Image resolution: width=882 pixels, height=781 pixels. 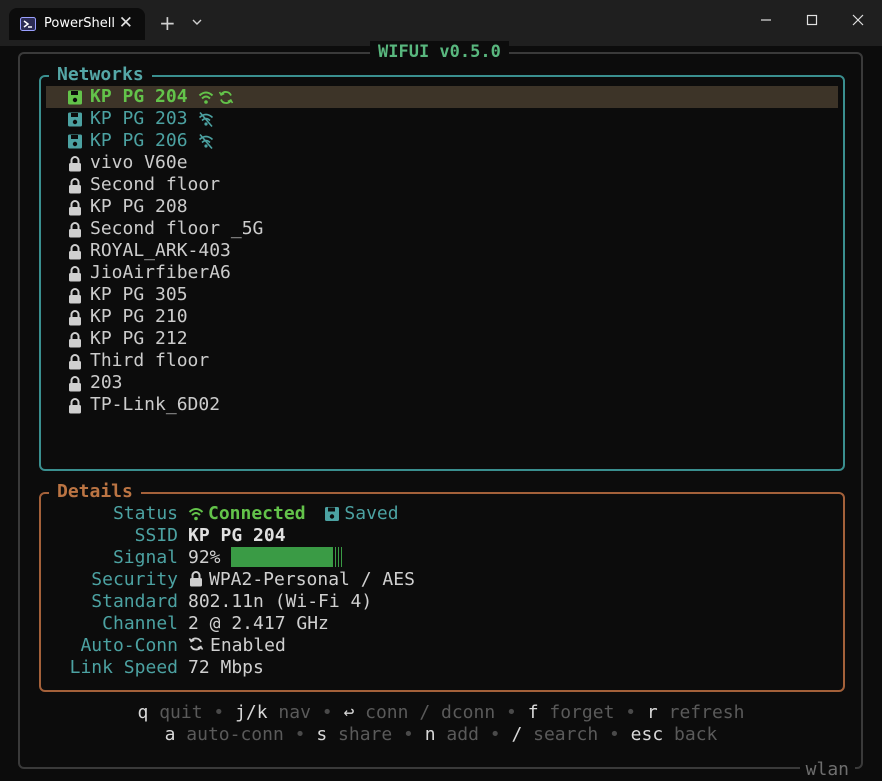 I want to click on help-desc: share, so click(x=360, y=734).